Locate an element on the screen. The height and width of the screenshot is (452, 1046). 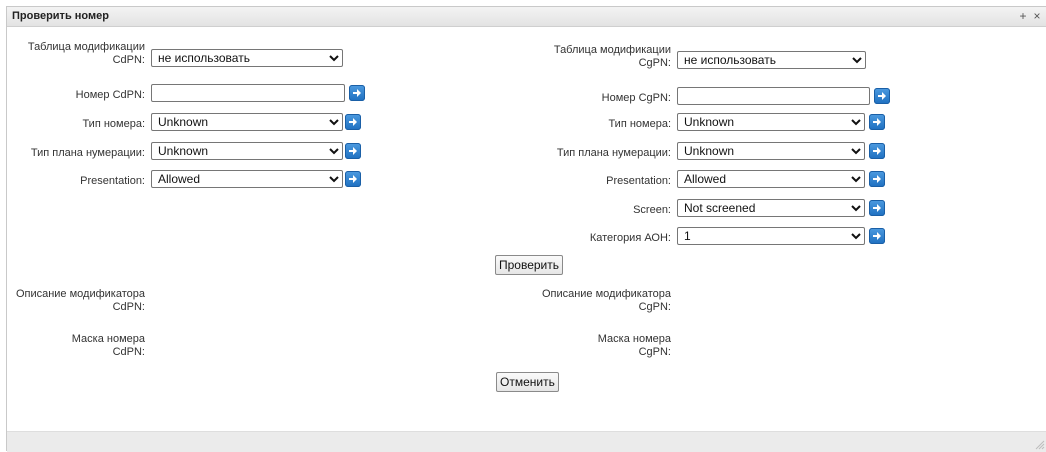
cancel-button: Отменить is located at coordinates (527, 382).